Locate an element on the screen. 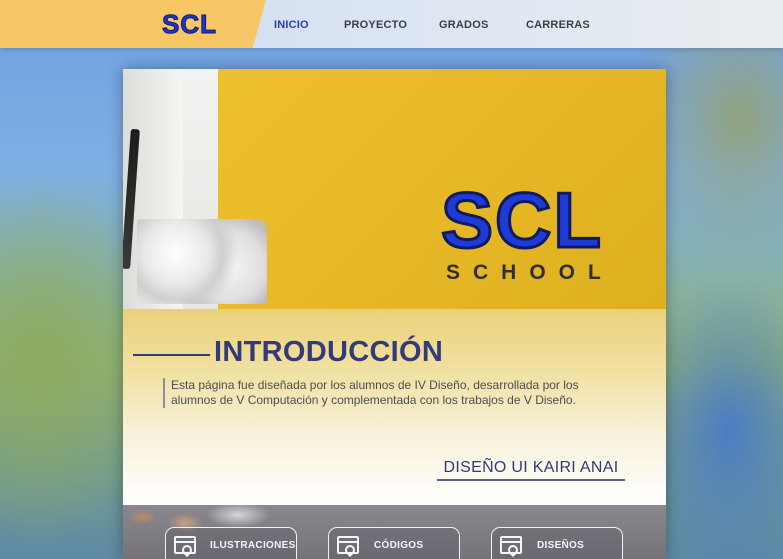 The height and width of the screenshot is (559, 783). nav-link-grados: GRADOS is located at coordinates (463, 25).